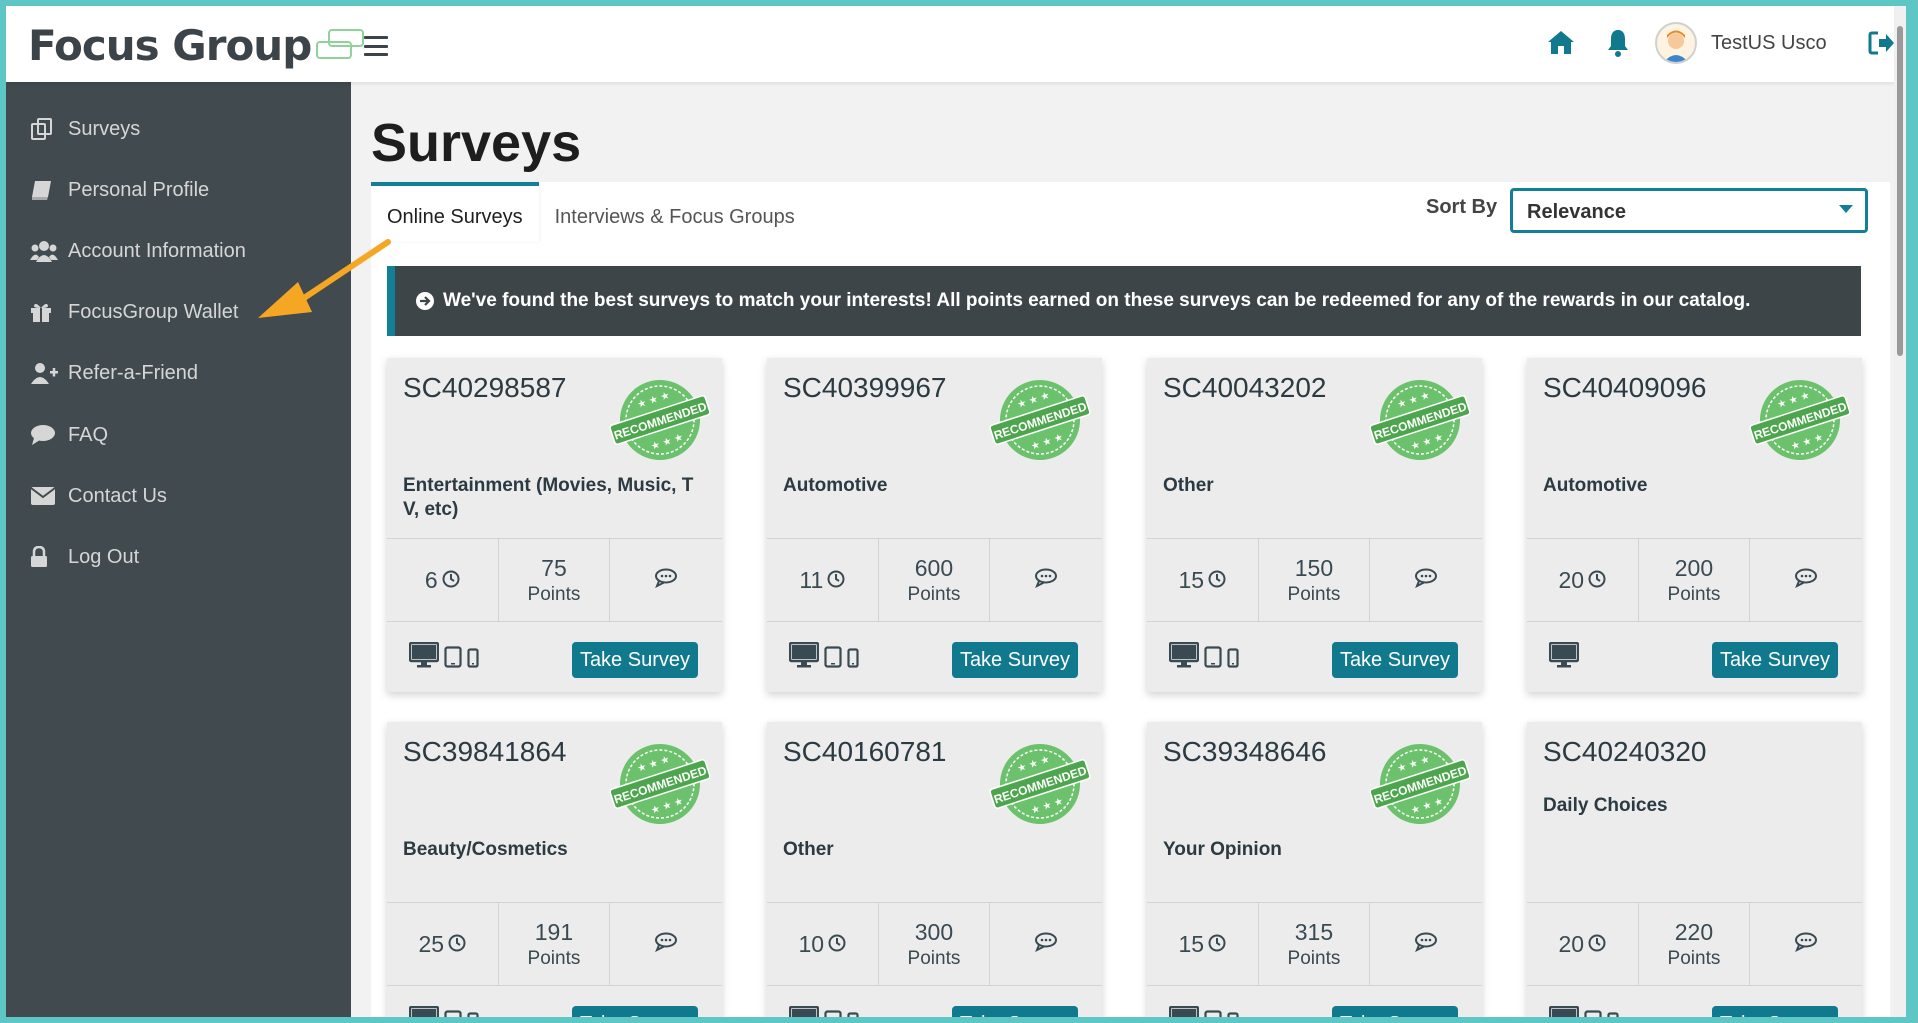 This screenshot has width=1918, height=1023. What do you see at coordinates (340, 44) in the screenshot?
I see `logo-mark-icon` at bounding box center [340, 44].